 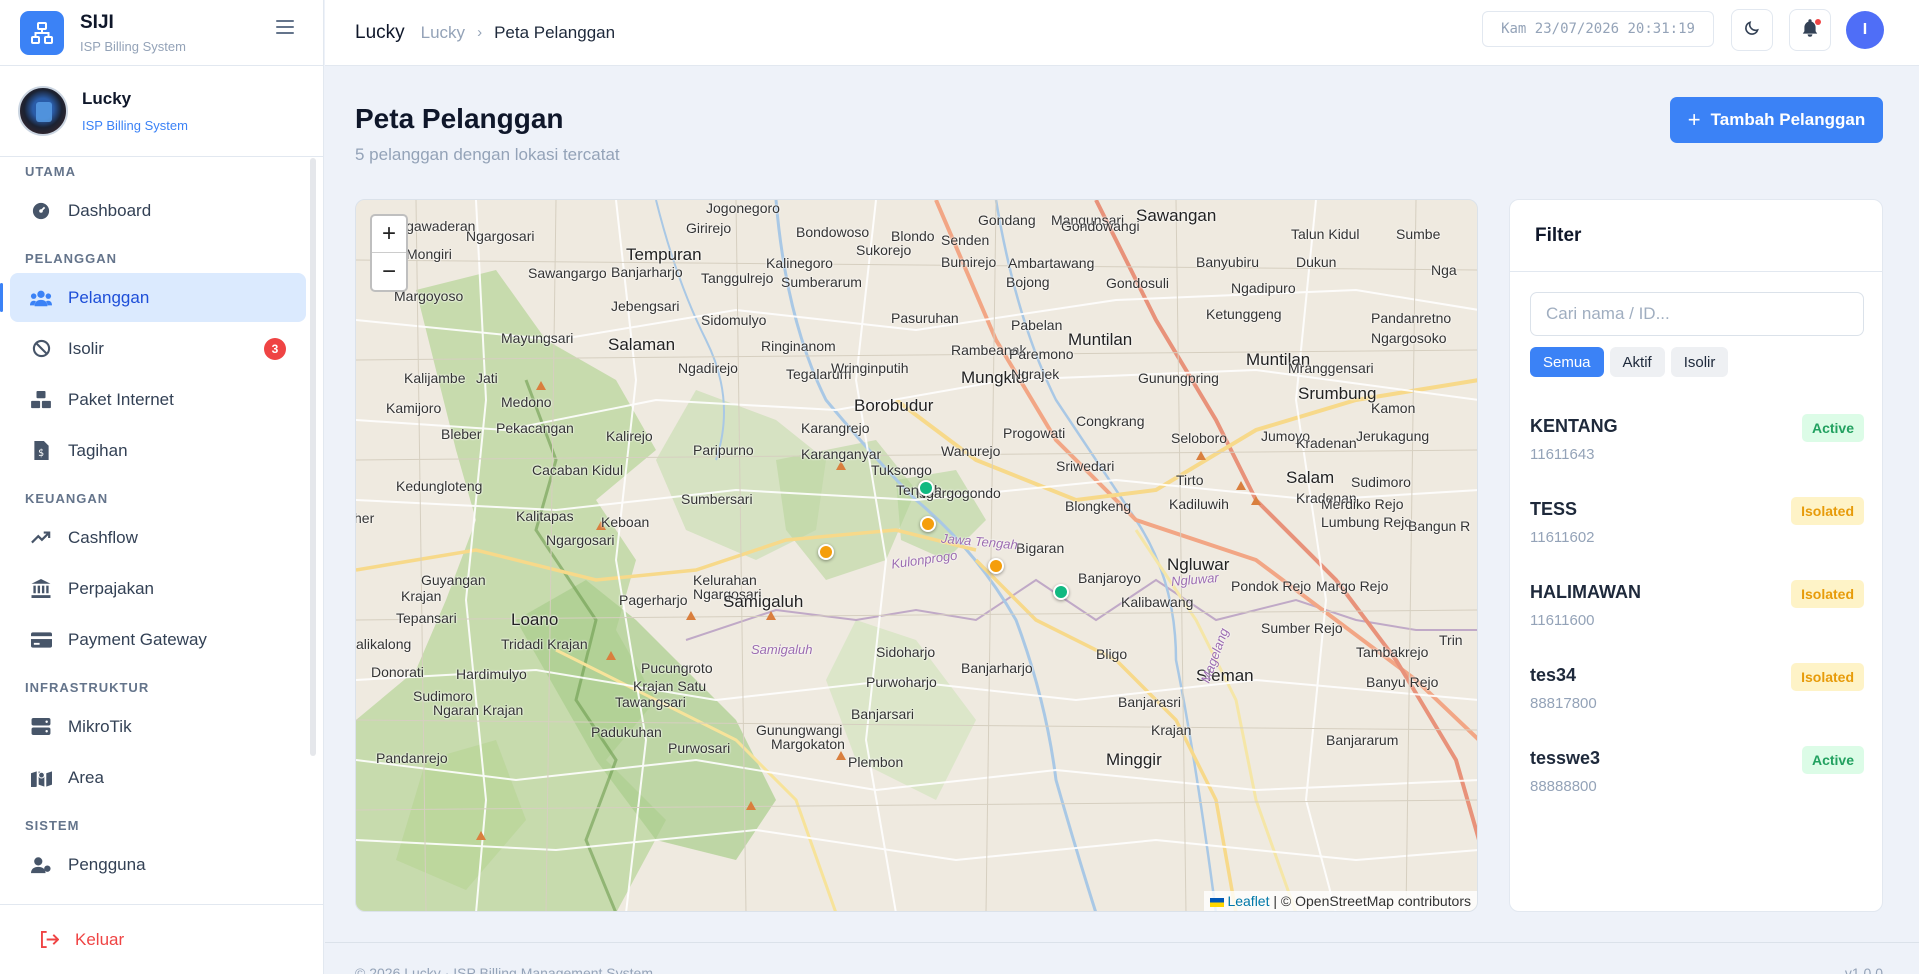 I want to click on zoom-control: + −, so click(x=389, y=253).